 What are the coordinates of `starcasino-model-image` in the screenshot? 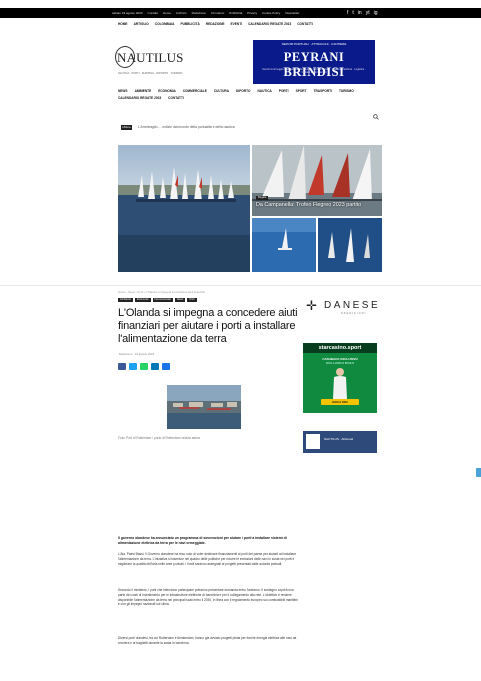 It's located at (340, 383).